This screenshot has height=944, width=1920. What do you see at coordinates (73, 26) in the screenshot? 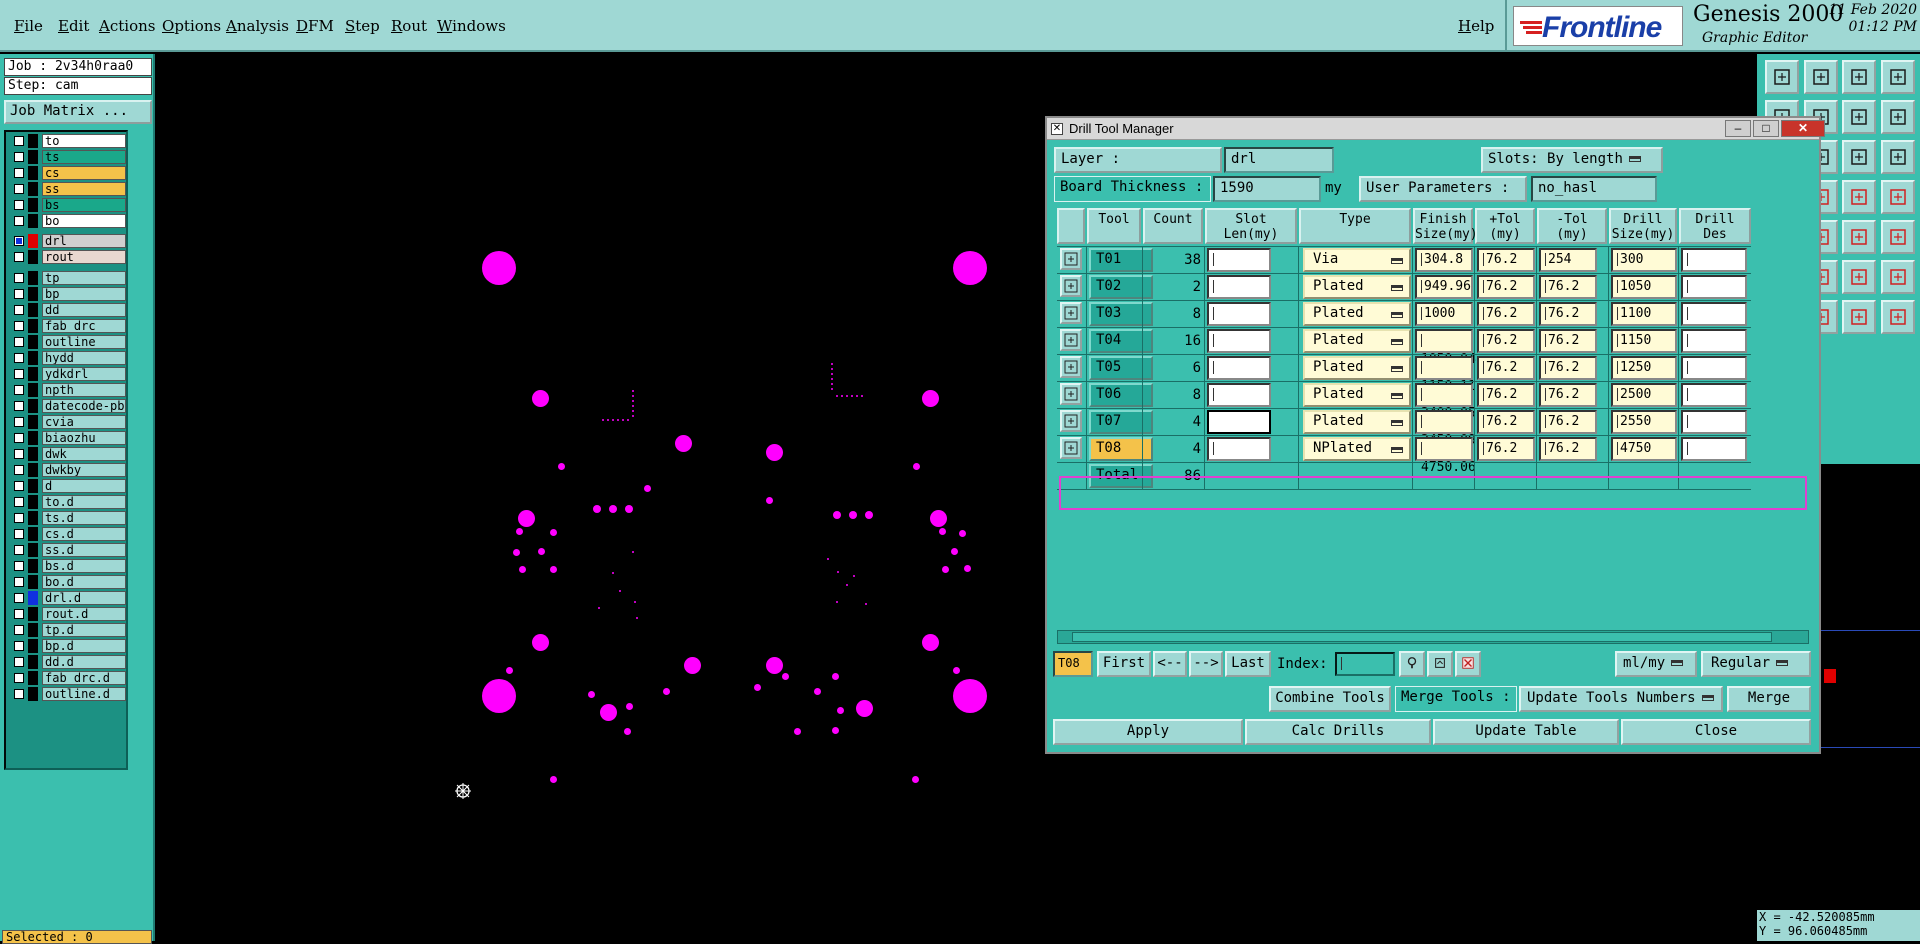
I see `menu-edit: Edit` at bounding box center [73, 26].